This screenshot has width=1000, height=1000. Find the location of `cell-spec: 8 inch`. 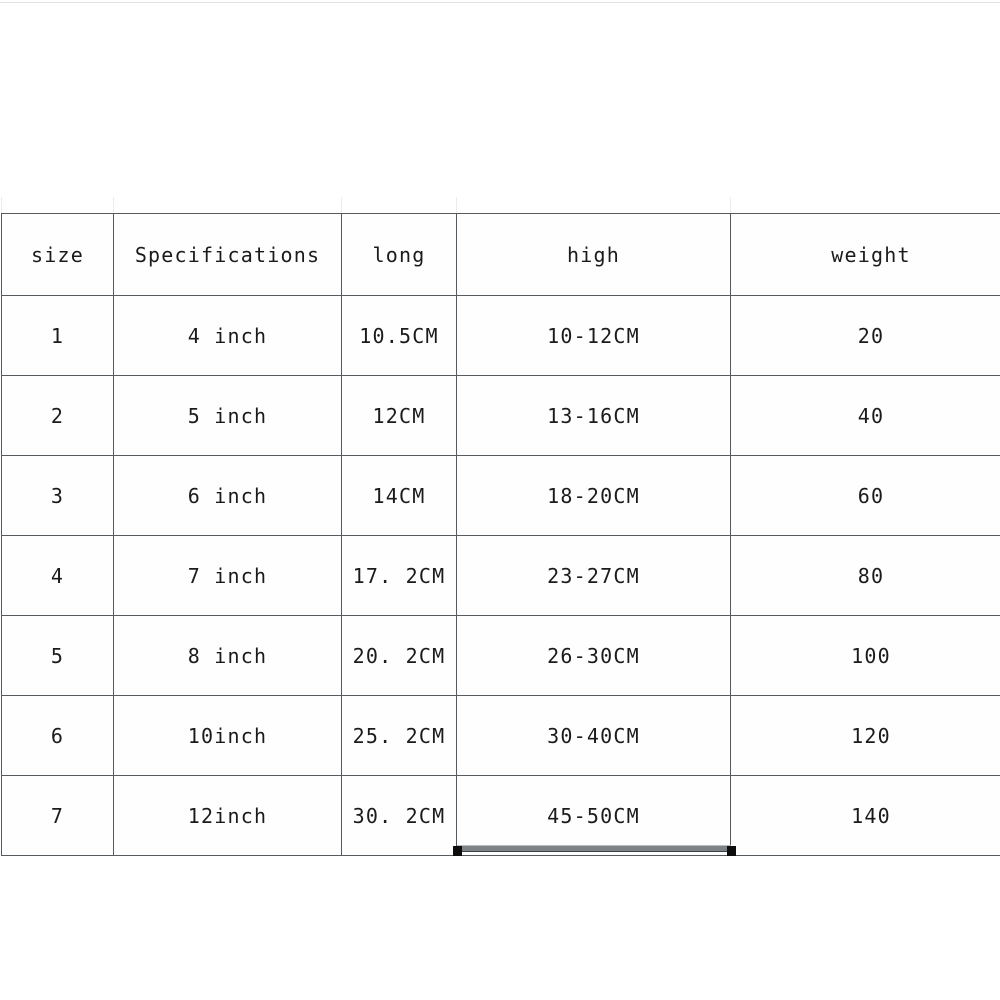

cell-spec: 8 inch is located at coordinates (227, 655).